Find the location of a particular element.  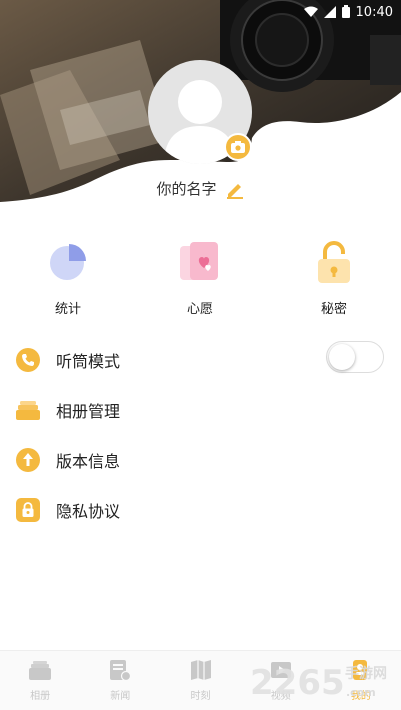

camera-icon is located at coordinates (238, 147).